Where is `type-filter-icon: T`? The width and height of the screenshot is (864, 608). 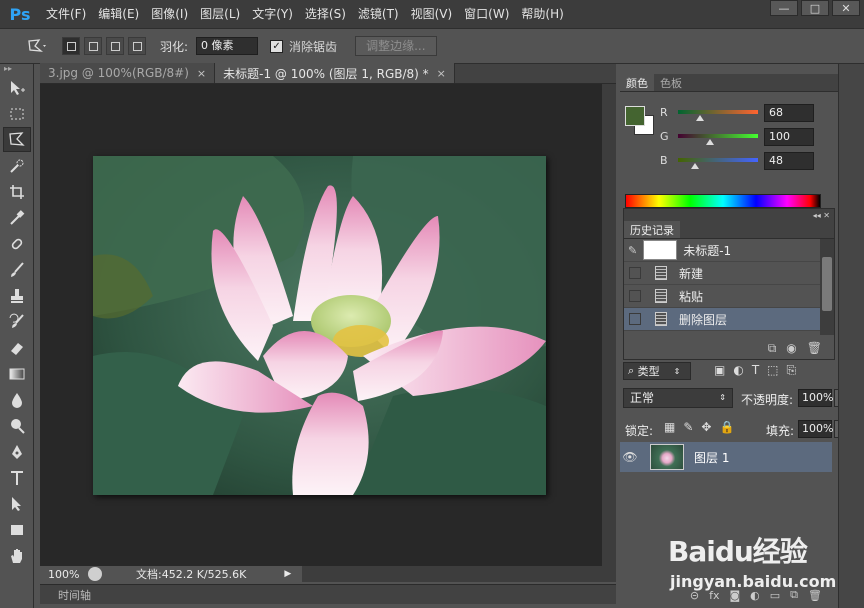 type-filter-icon: T is located at coordinates (755, 370).